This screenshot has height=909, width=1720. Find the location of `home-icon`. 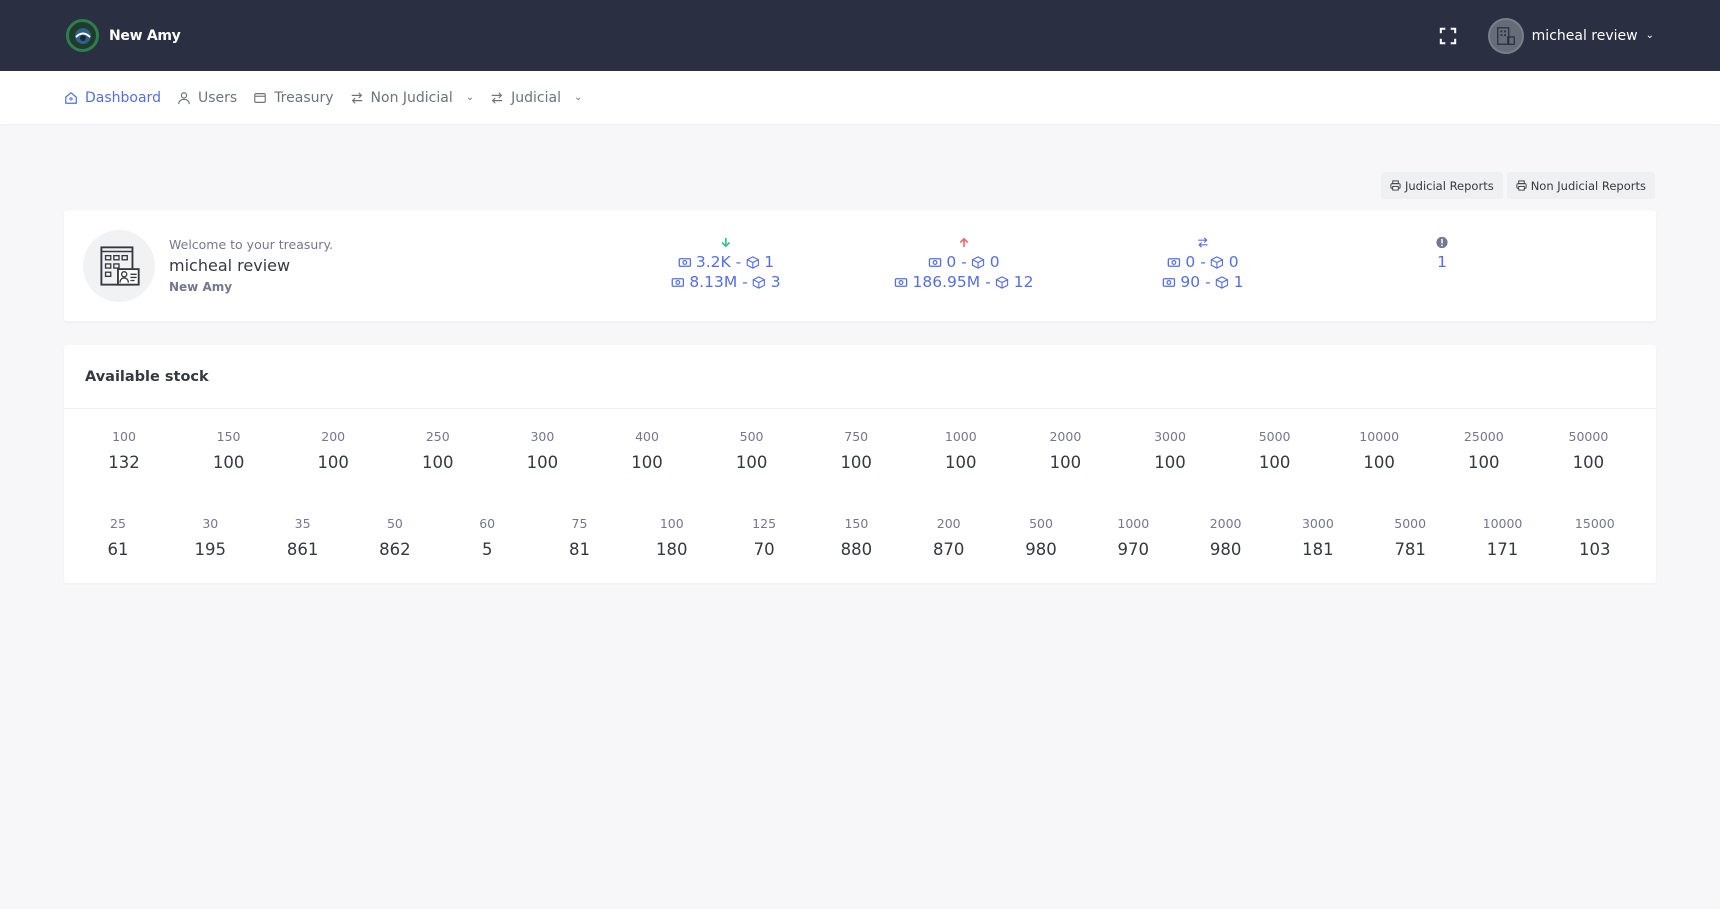

home-icon is located at coordinates (71, 97).